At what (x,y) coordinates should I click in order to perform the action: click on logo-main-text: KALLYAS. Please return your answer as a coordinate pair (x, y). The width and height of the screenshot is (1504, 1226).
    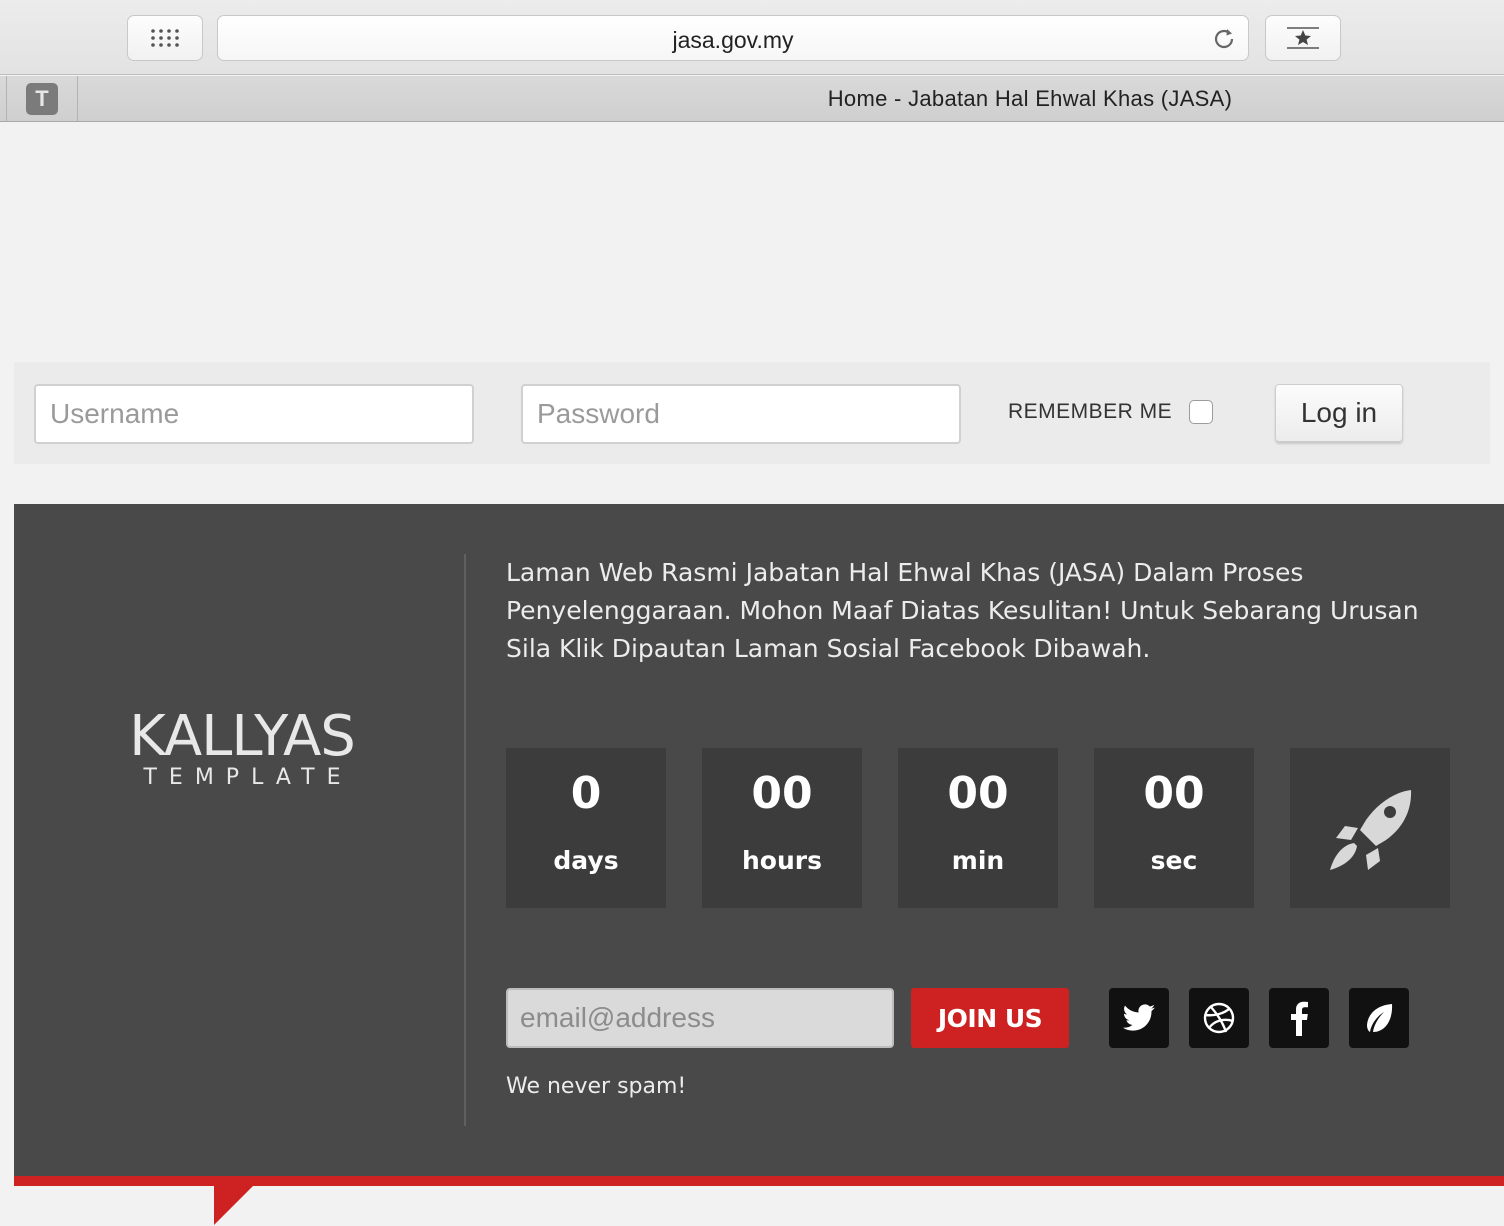
    Looking at the image, I should click on (242, 736).